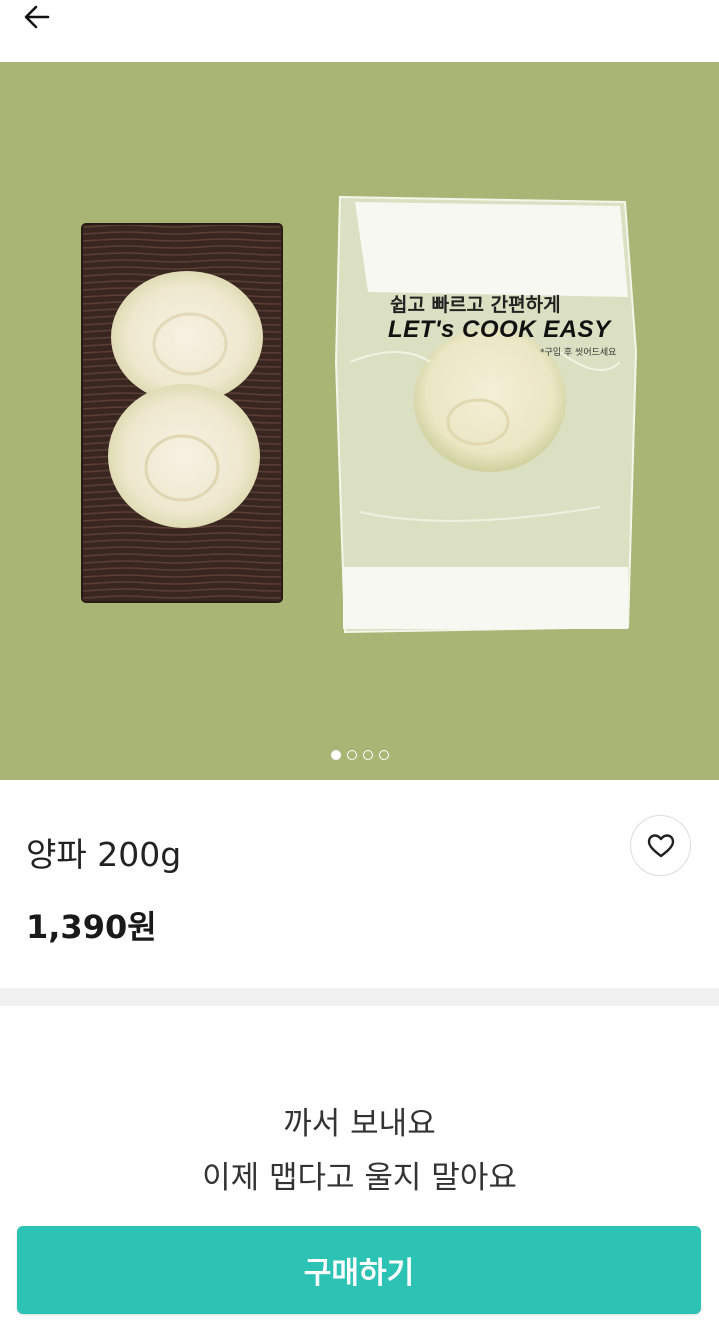 The width and height of the screenshot is (719, 1322). Describe the element at coordinates (499, 329) in the screenshot. I see `package-brand: LET's COOK EASY` at that location.